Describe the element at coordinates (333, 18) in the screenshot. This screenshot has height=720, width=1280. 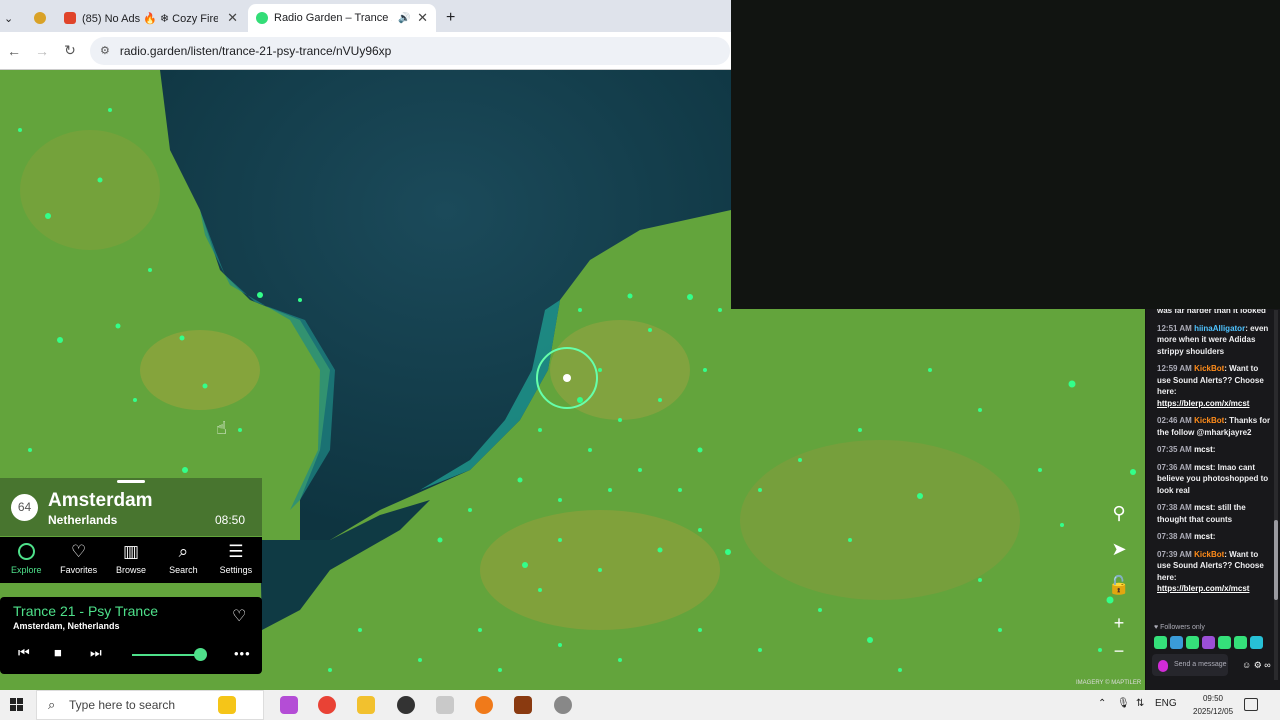
I see `tab-title: Radio Garden – Trance 21 -` at that location.